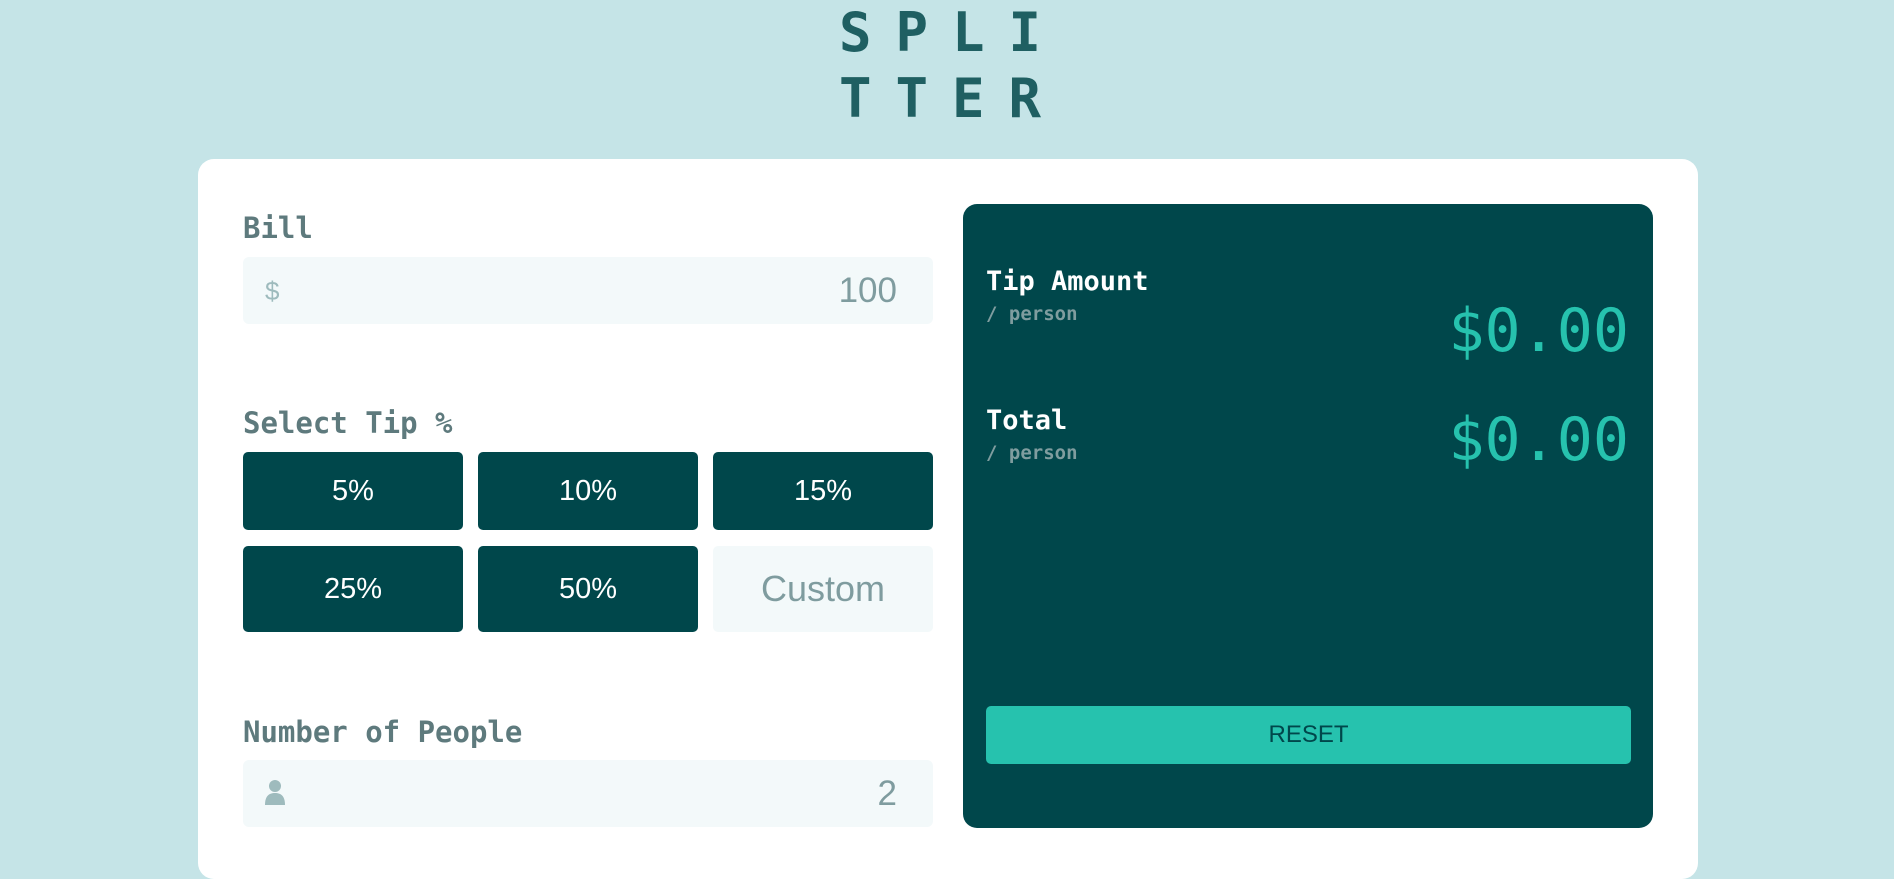 Image resolution: width=1894 pixels, height=879 pixels. I want to click on tip-button-50: 50%, so click(588, 589).